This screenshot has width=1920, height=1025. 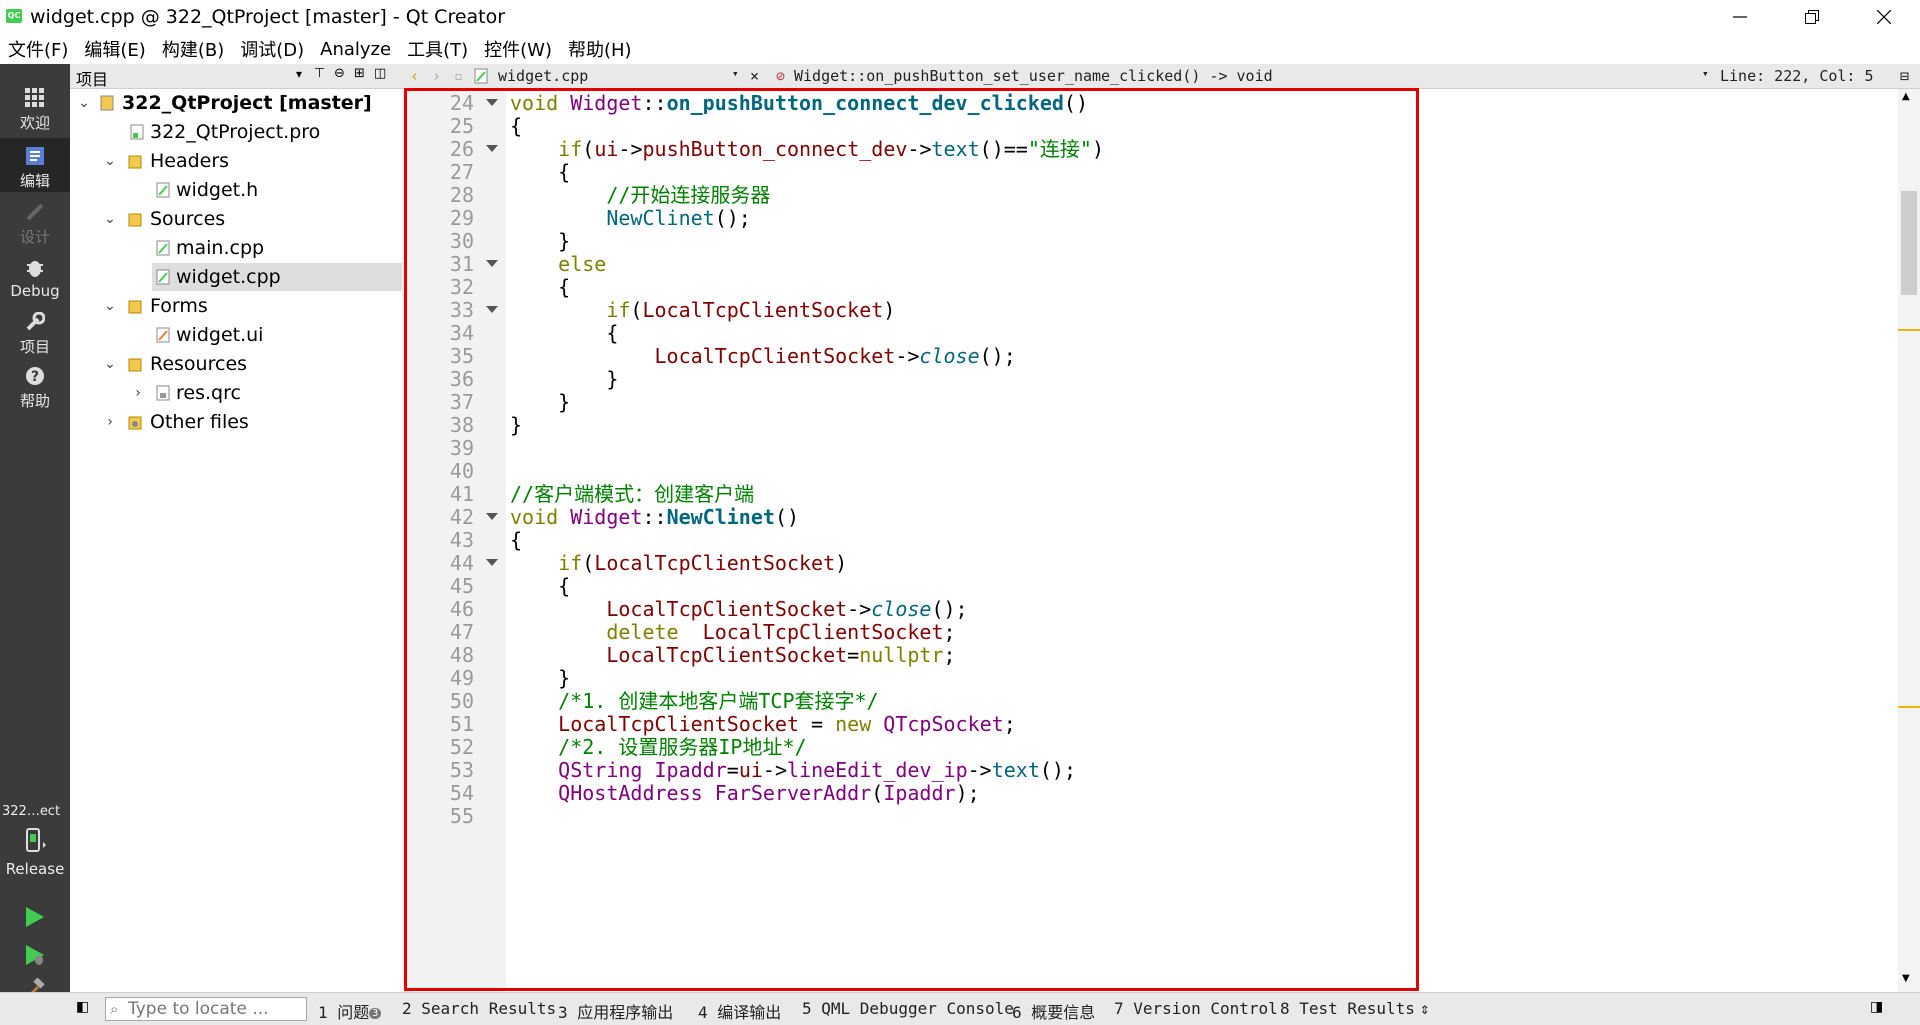 What do you see at coordinates (35, 841) in the screenshot?
I see `kit-selector` at bounding box center [35, 841].